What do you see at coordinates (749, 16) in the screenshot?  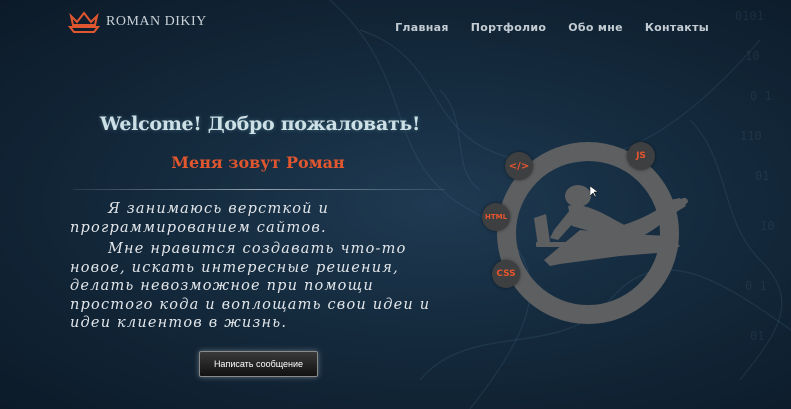 I see `svg-text: 0101` at bounding box center [749, 16].